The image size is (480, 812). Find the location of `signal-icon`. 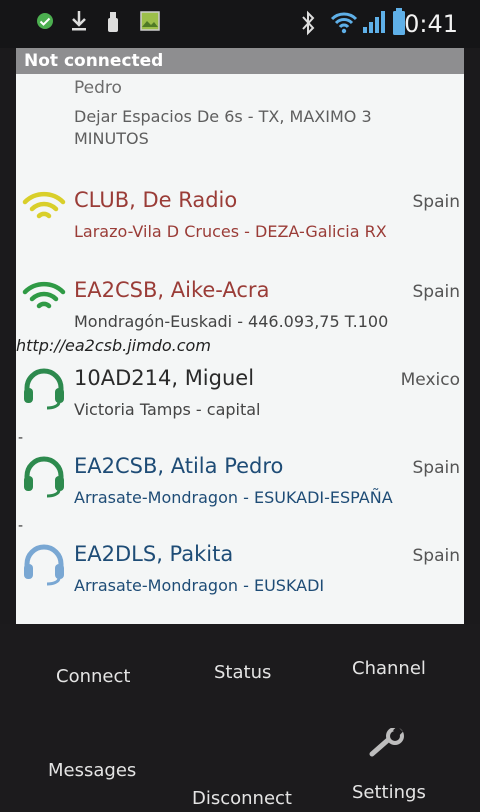

signal-icon is located at coordinates (374, 24).